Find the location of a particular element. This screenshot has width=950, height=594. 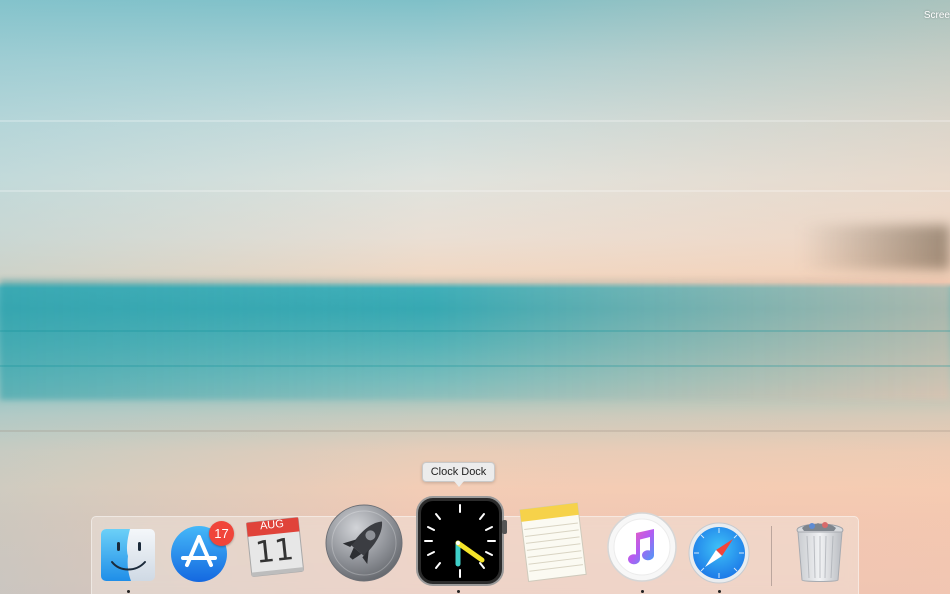

notes-icon is located at coordinates (553, 542).